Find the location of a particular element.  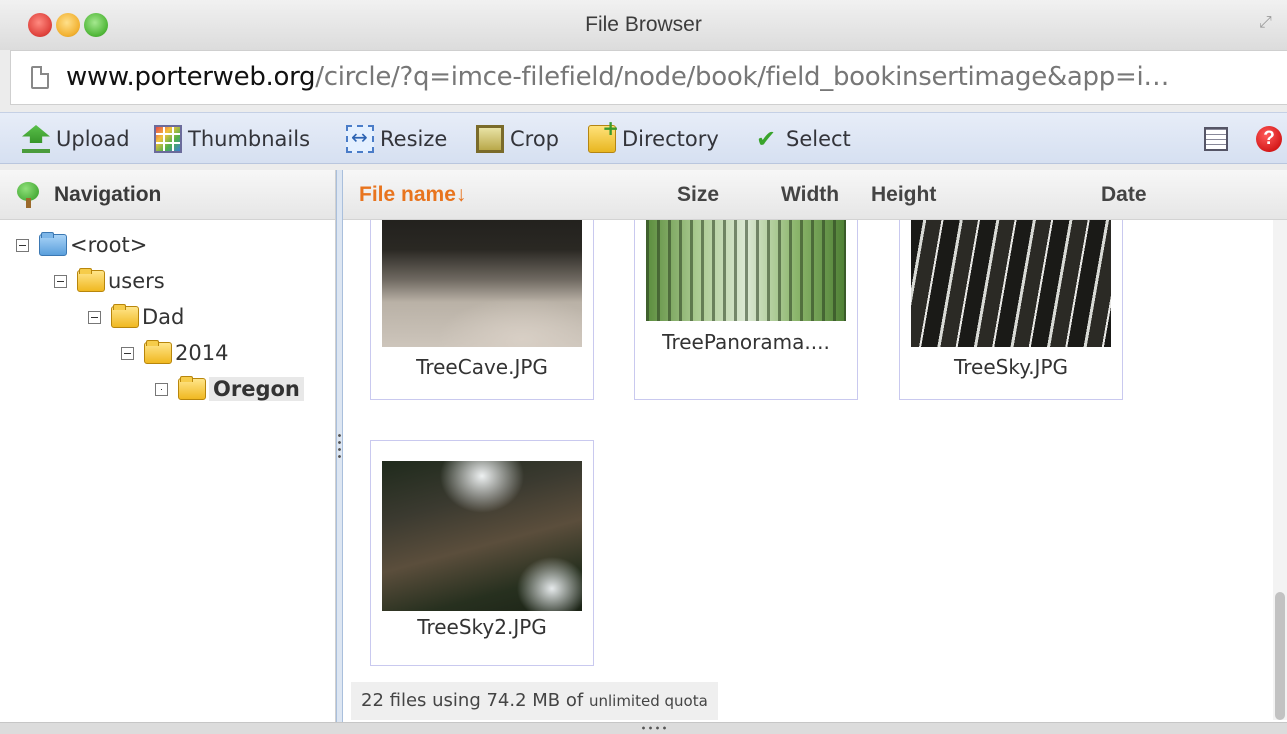

column-height: Height is located at coordinates (903, 195).